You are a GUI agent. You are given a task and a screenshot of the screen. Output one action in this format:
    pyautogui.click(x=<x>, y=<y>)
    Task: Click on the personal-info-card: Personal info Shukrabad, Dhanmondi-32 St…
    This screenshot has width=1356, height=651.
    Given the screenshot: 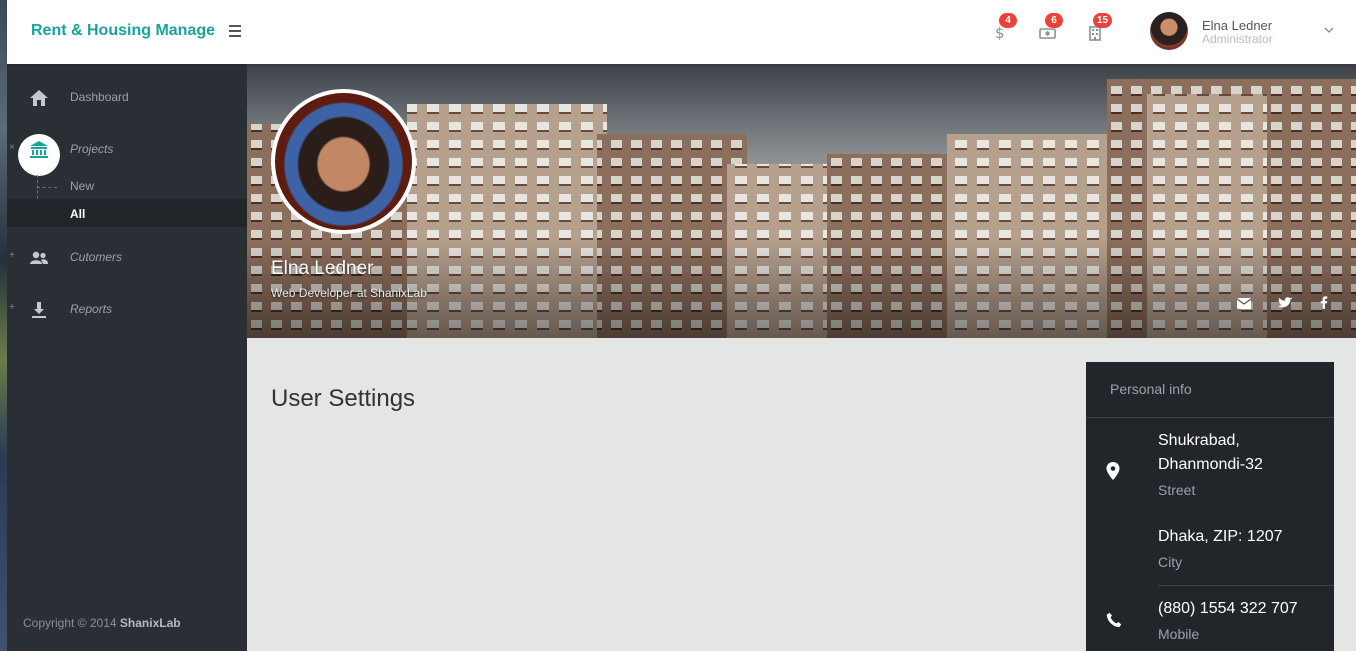 What is the action you would take?
    pyautogui.click(x=1210, y=506)
    